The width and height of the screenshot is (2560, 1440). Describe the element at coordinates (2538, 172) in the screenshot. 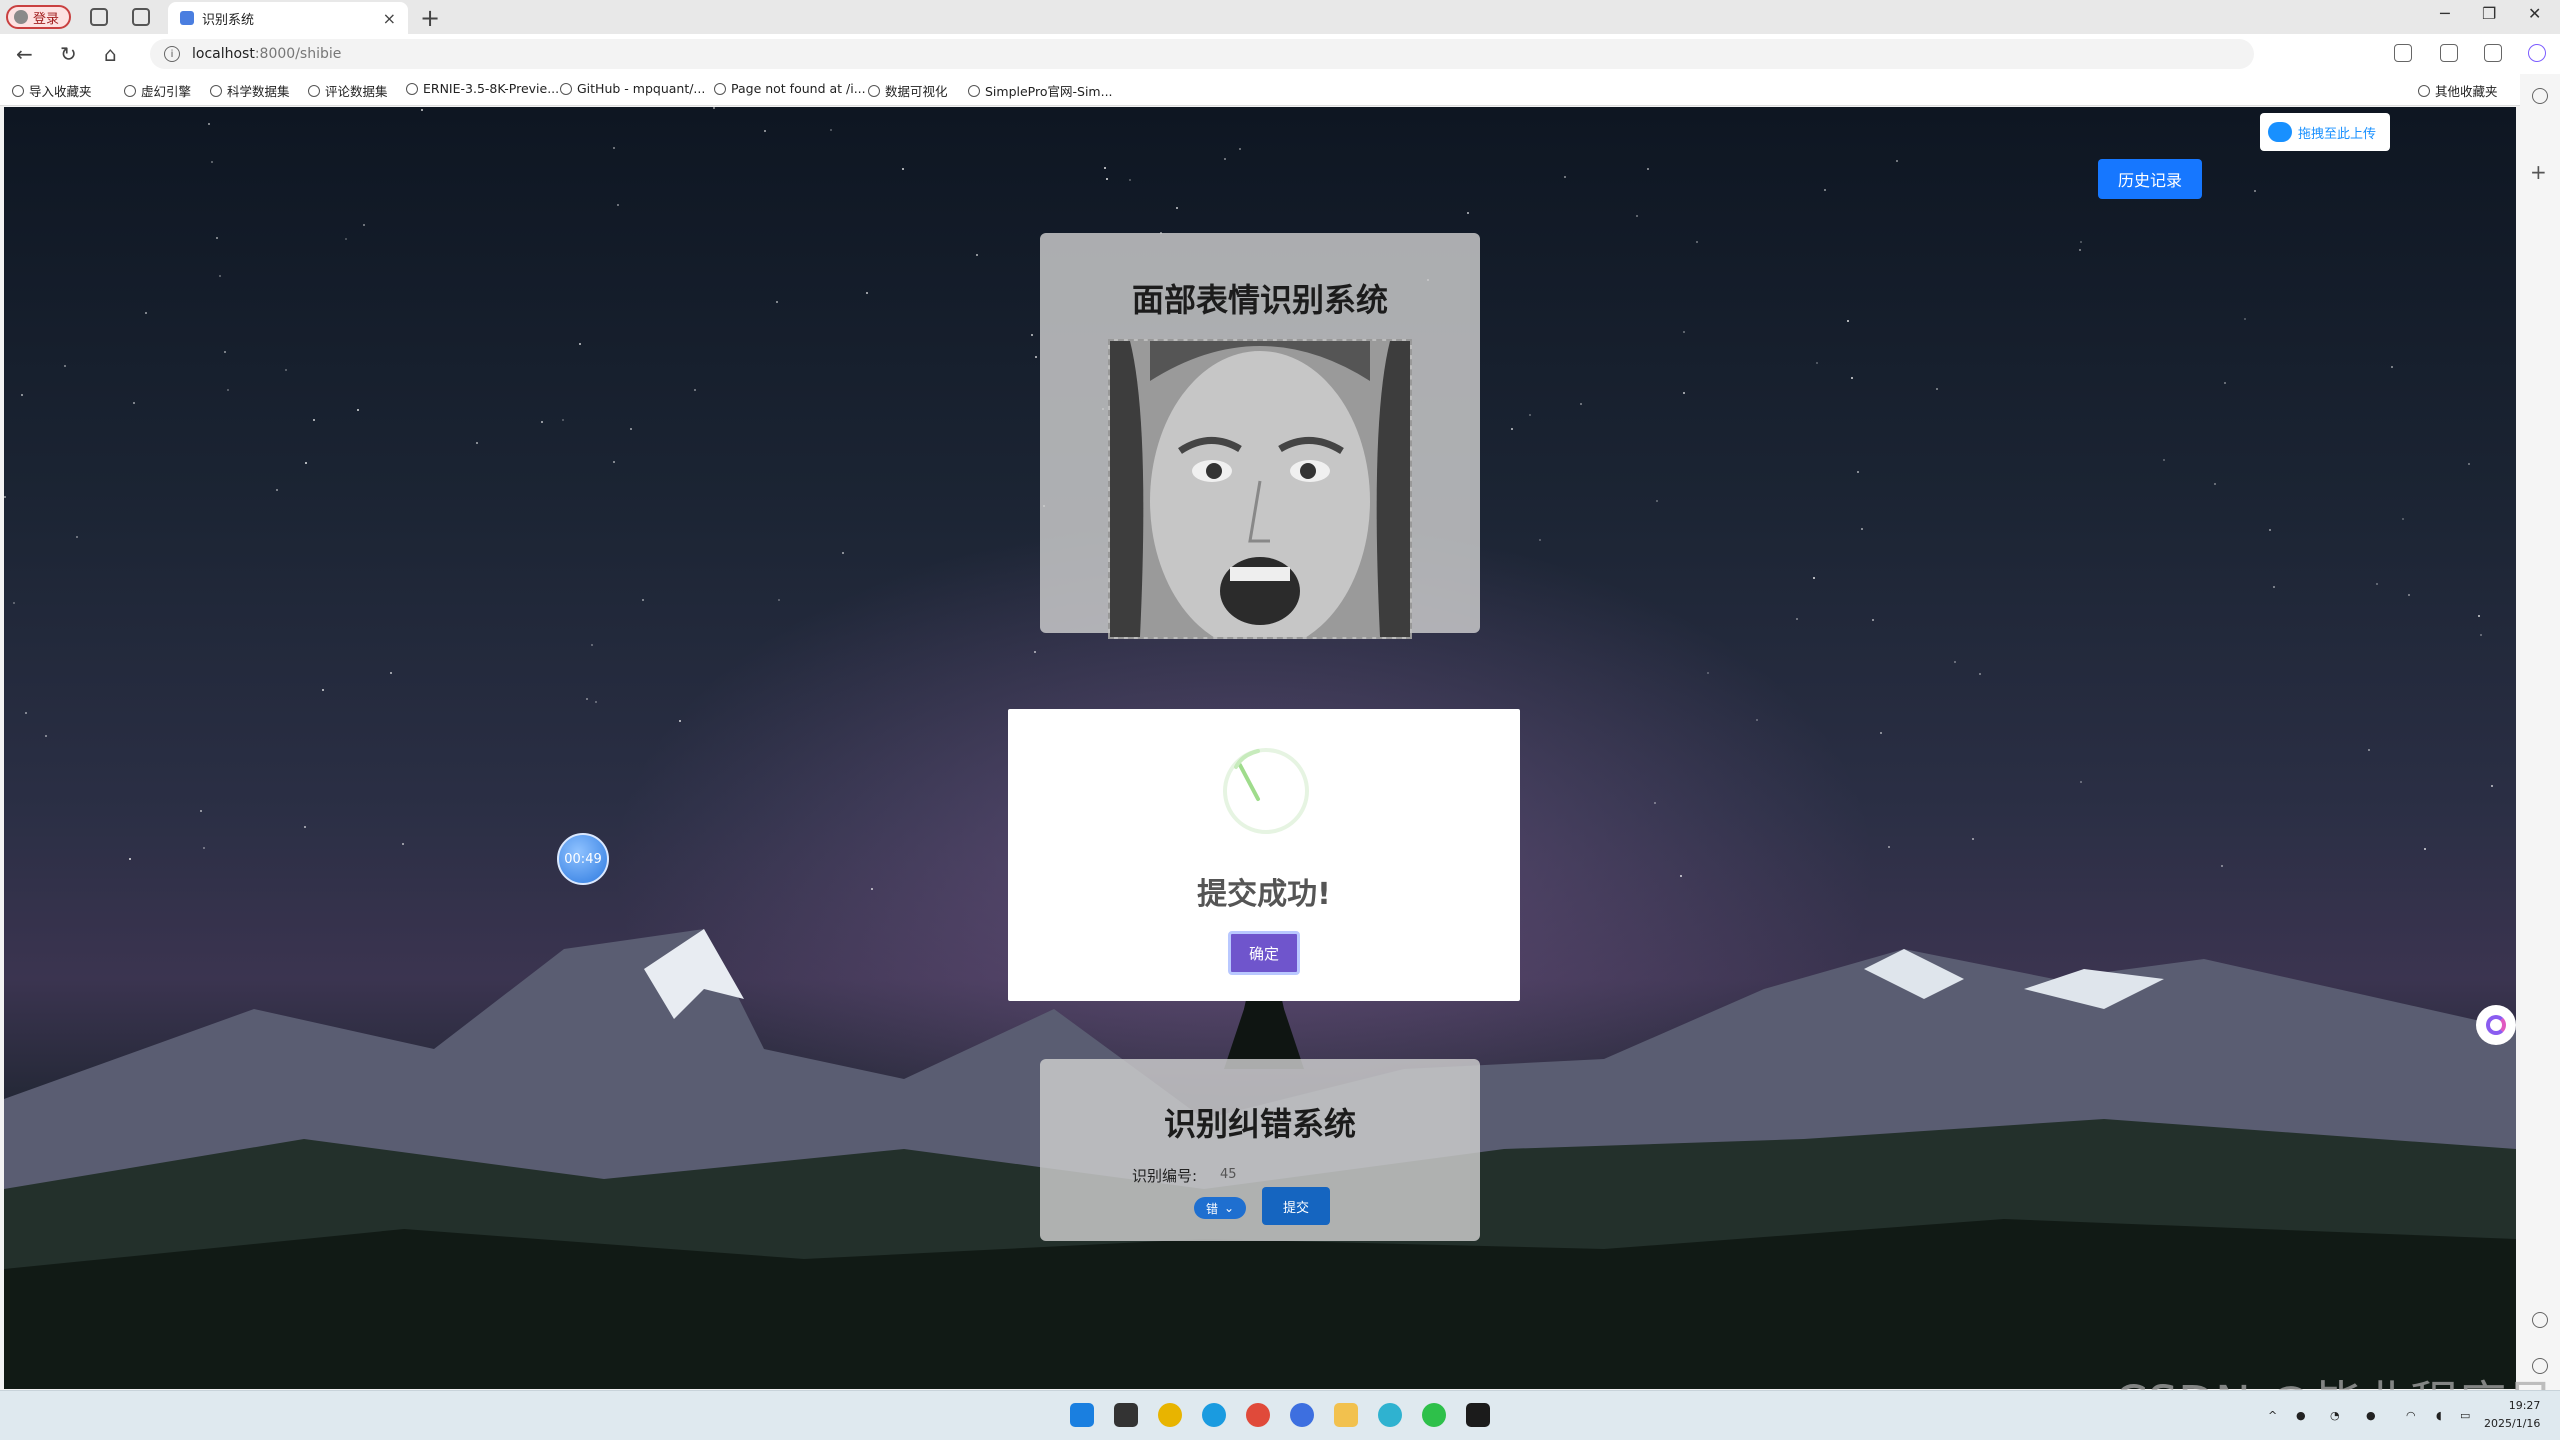

I see `add-icon: +` at that location.